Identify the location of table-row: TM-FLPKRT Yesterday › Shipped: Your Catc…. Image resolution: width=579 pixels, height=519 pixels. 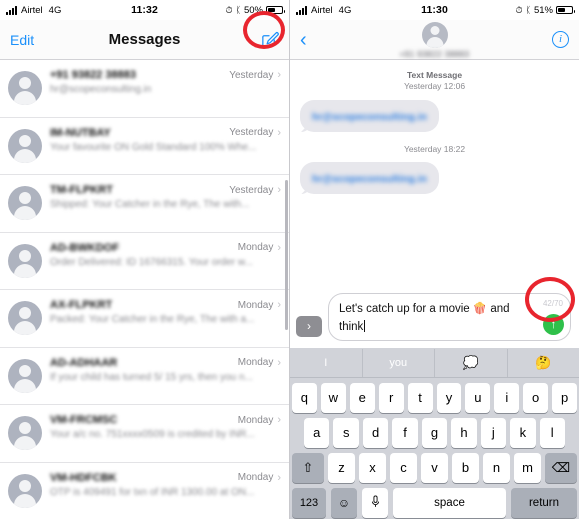
(144, 204).